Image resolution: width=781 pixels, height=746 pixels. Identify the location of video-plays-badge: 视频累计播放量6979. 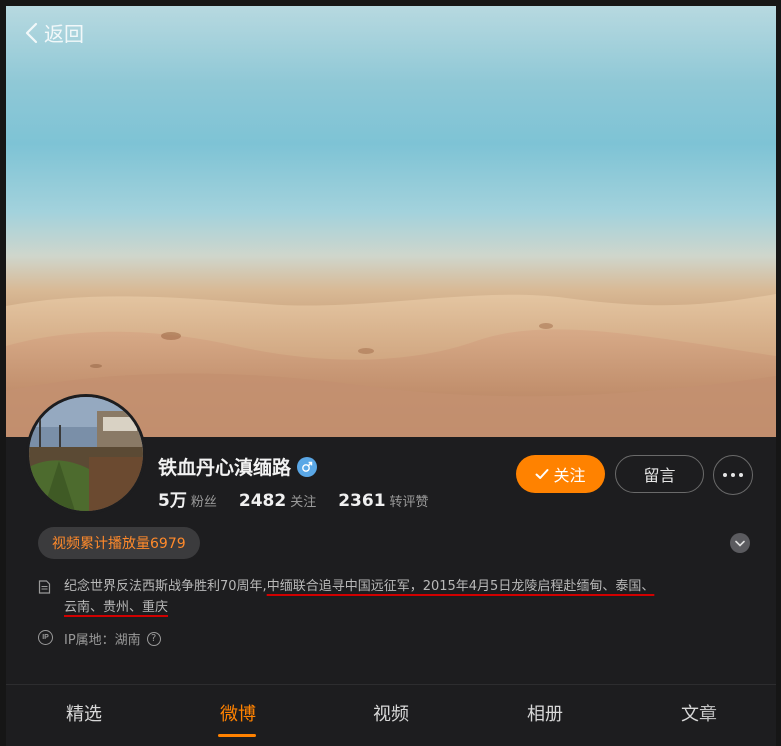
(119, 543).